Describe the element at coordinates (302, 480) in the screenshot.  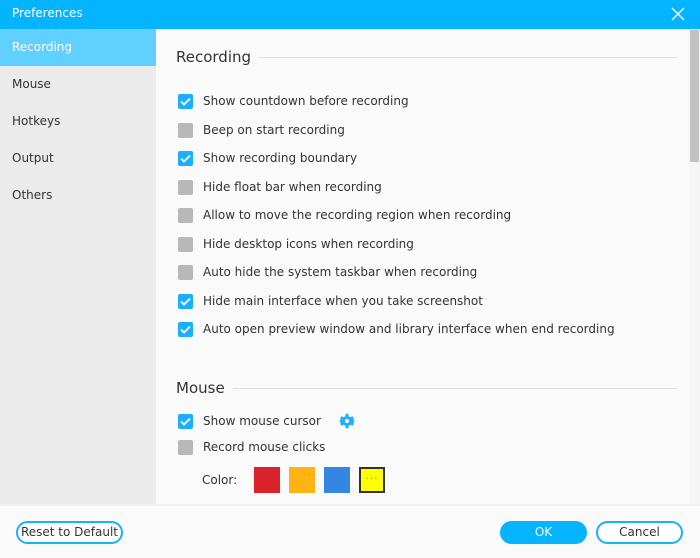
I see `color-swatch-orange` at that location.